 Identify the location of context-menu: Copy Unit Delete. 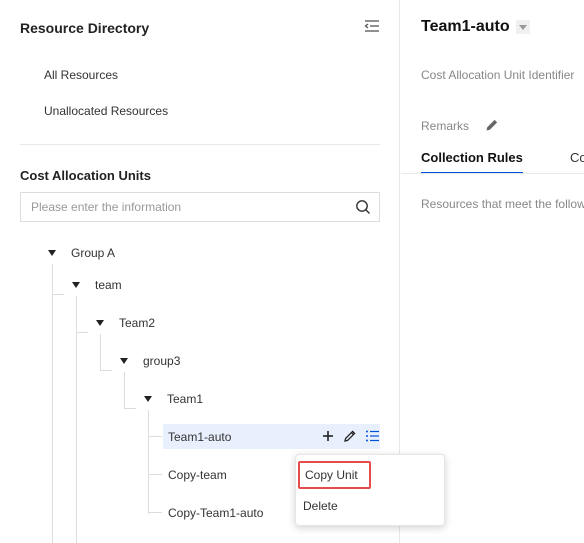
(370, 490).